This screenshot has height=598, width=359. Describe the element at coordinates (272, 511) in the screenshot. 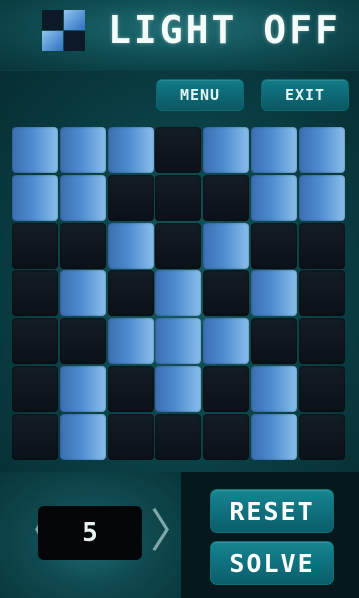

I see `reset-button: RESET` at that location.